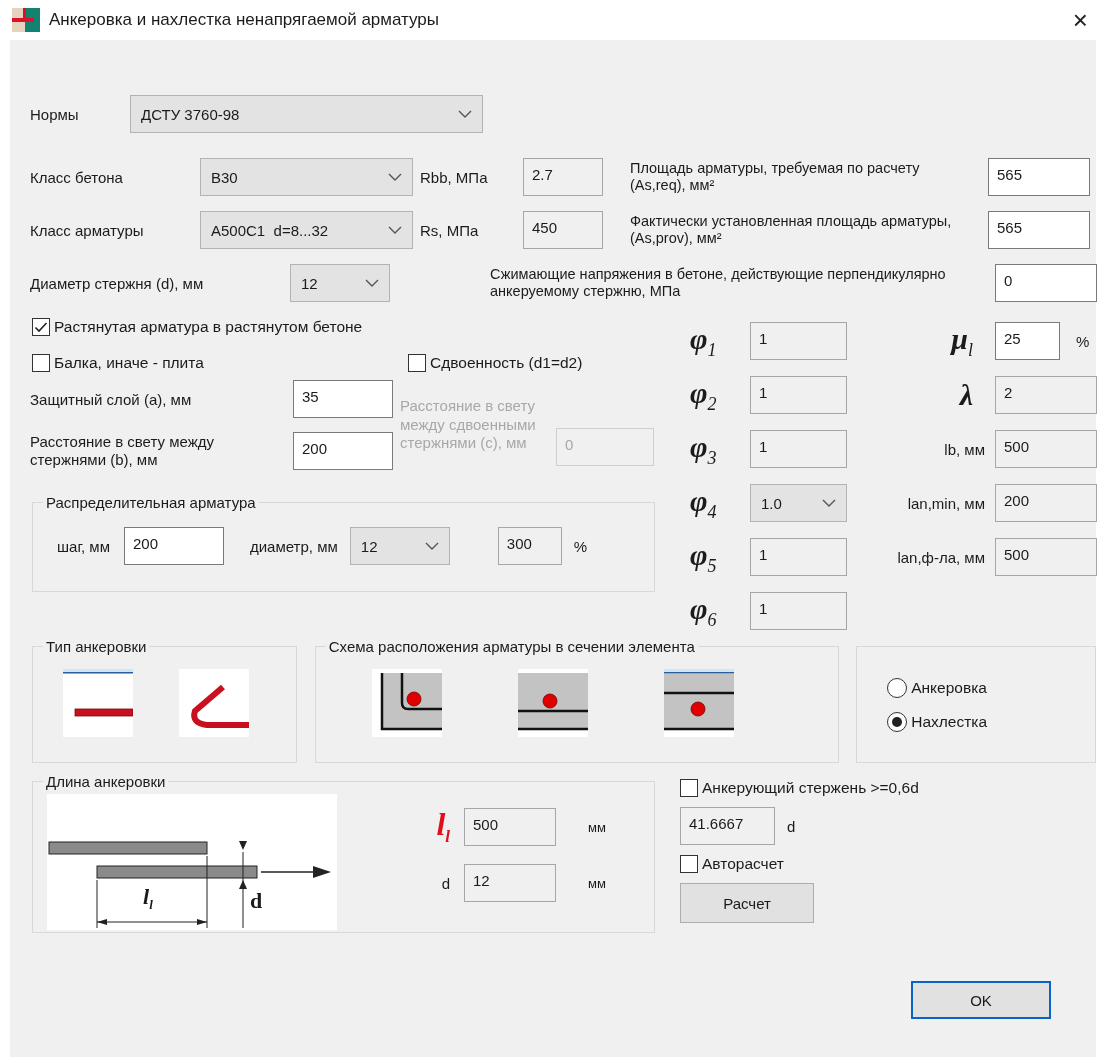  Describe the element at coordinates (743, 864) in the screenshot. I see `checkbox-label: Авторасчет` at that location.